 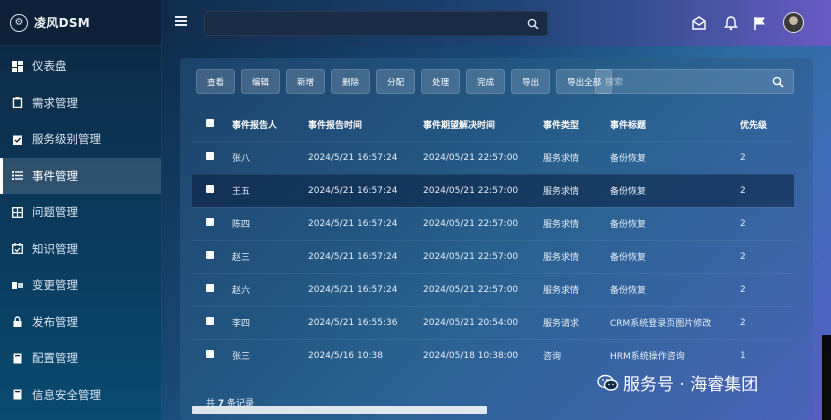 What do you see at coordinates (66, 394) in the screenshot?
I see `sidebar-item-label: 信息安全管理` at bounding box center [66, 394].